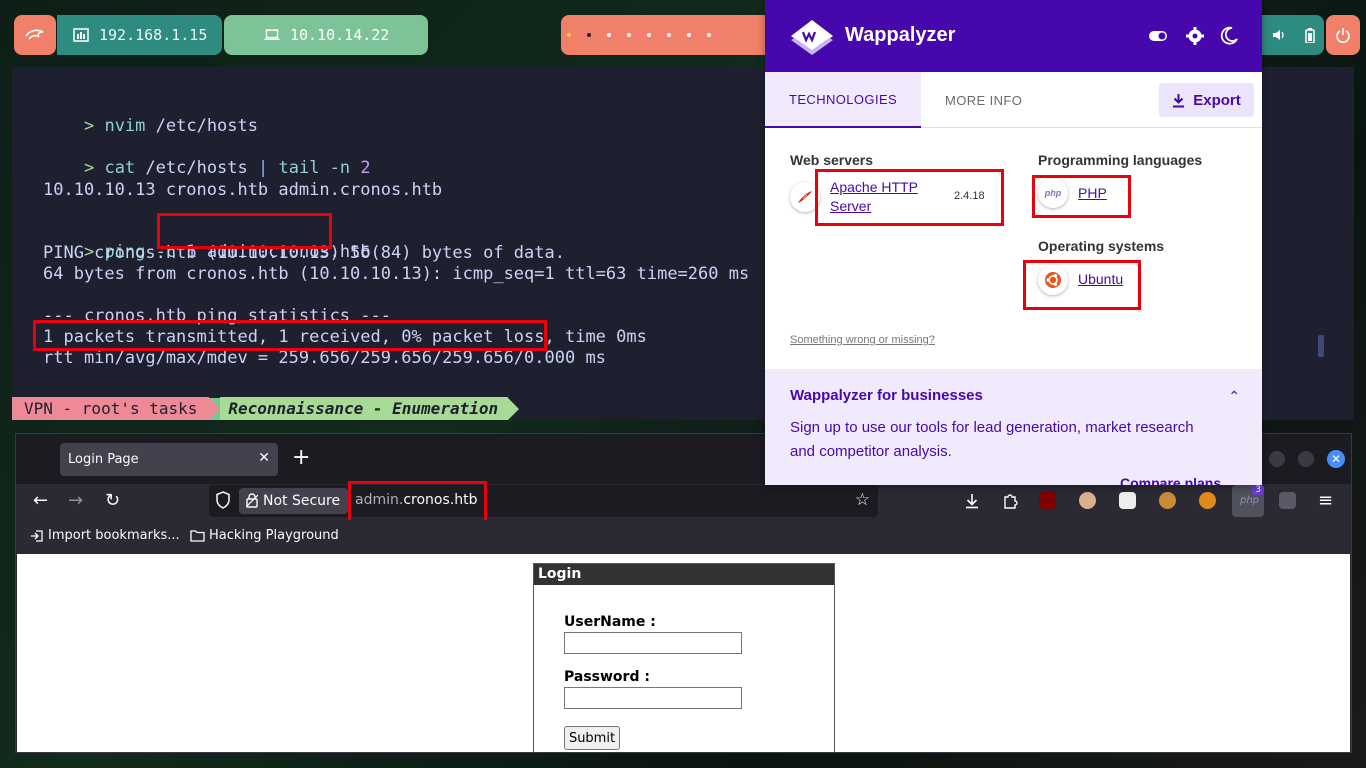 This screenshot has height=768, width=1366. What do you see at coordinates (1047, 500) in the screenshot?
I see `ublock-origin-icon` at bounding box center [1047, 500].